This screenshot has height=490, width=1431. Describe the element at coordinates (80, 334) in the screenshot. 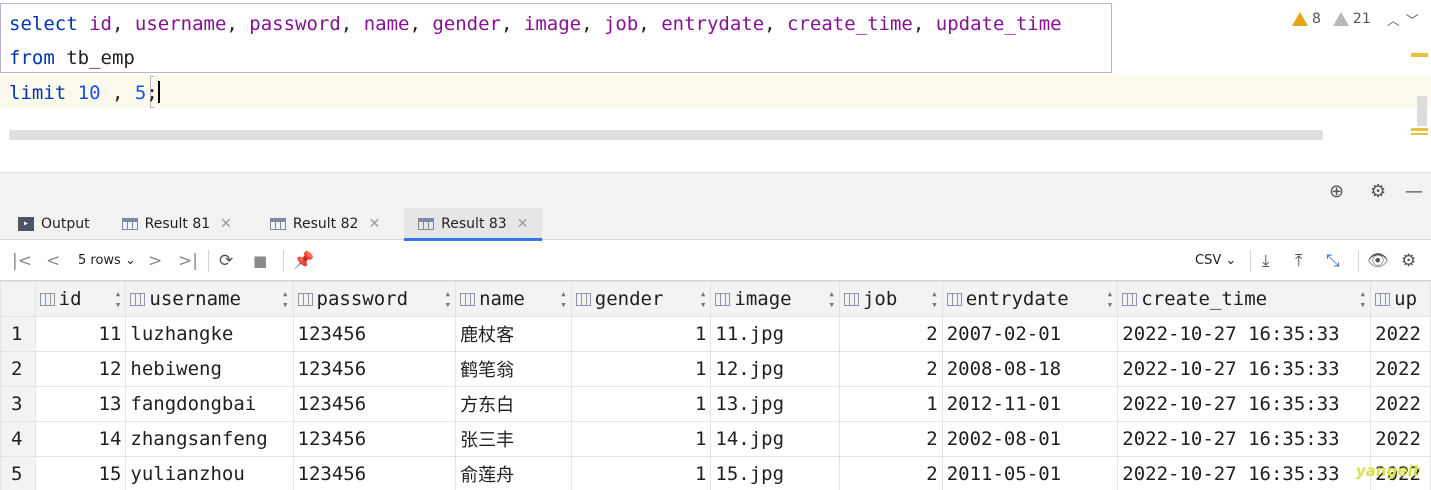

I see `cell-id: 11` at that location.